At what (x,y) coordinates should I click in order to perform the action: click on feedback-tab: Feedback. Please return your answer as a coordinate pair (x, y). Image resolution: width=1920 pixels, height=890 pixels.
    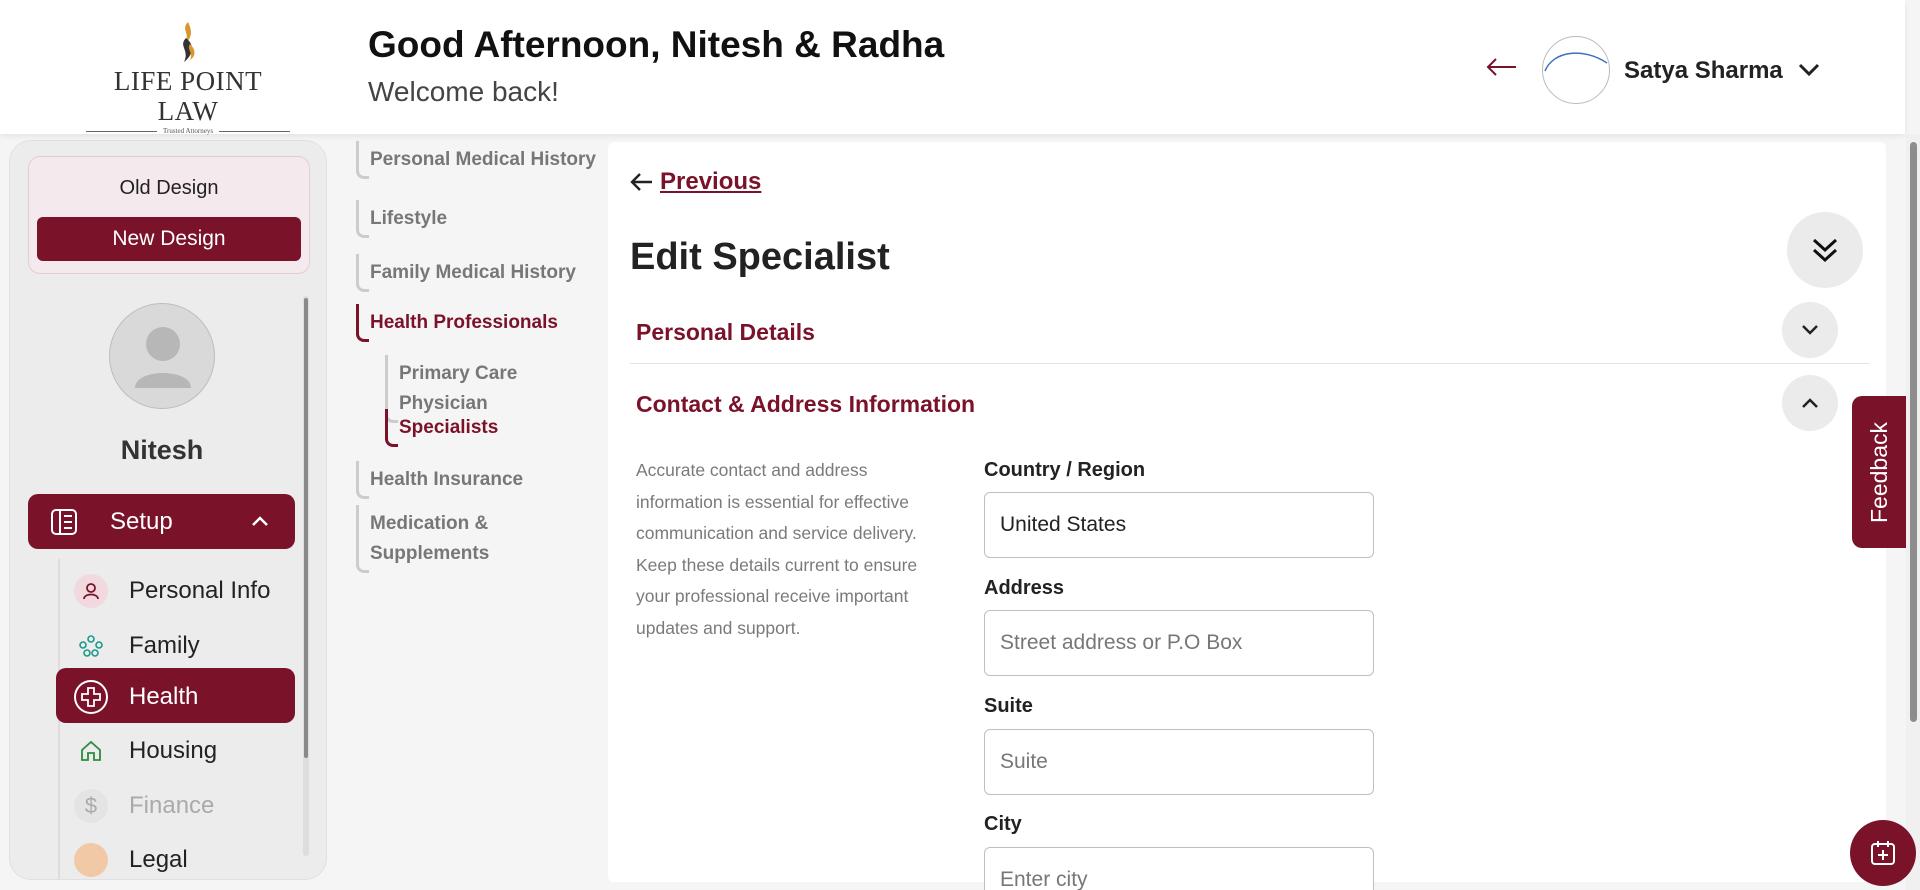
    Looking at the image, I should click on (1879, 472).